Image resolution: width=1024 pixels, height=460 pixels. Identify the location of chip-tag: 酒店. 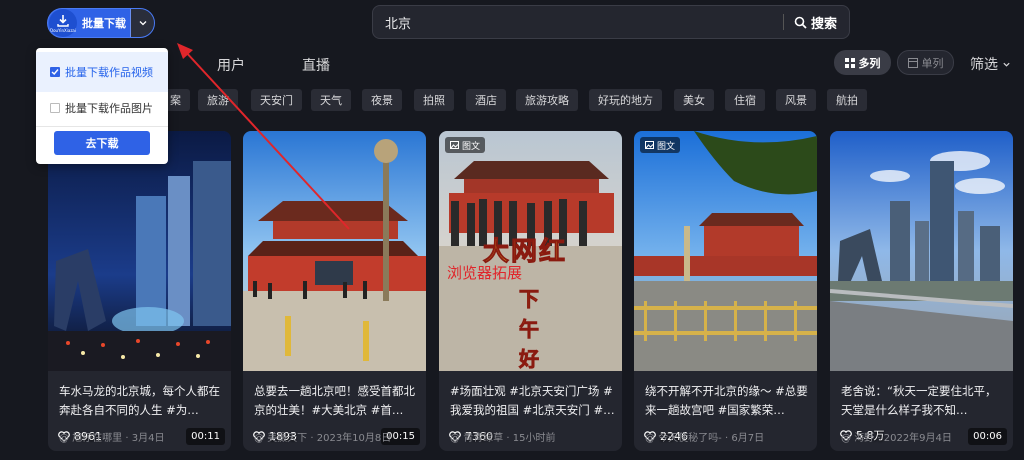
(486, 100).